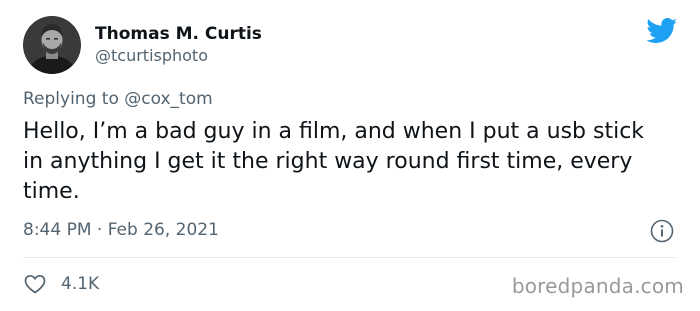  What do you see at coordinates (121, 230) in the screenshot?
I see `tweet-timestamp: 8:44 PM · Feb 26, 2021` at bounding box center [121, 230].